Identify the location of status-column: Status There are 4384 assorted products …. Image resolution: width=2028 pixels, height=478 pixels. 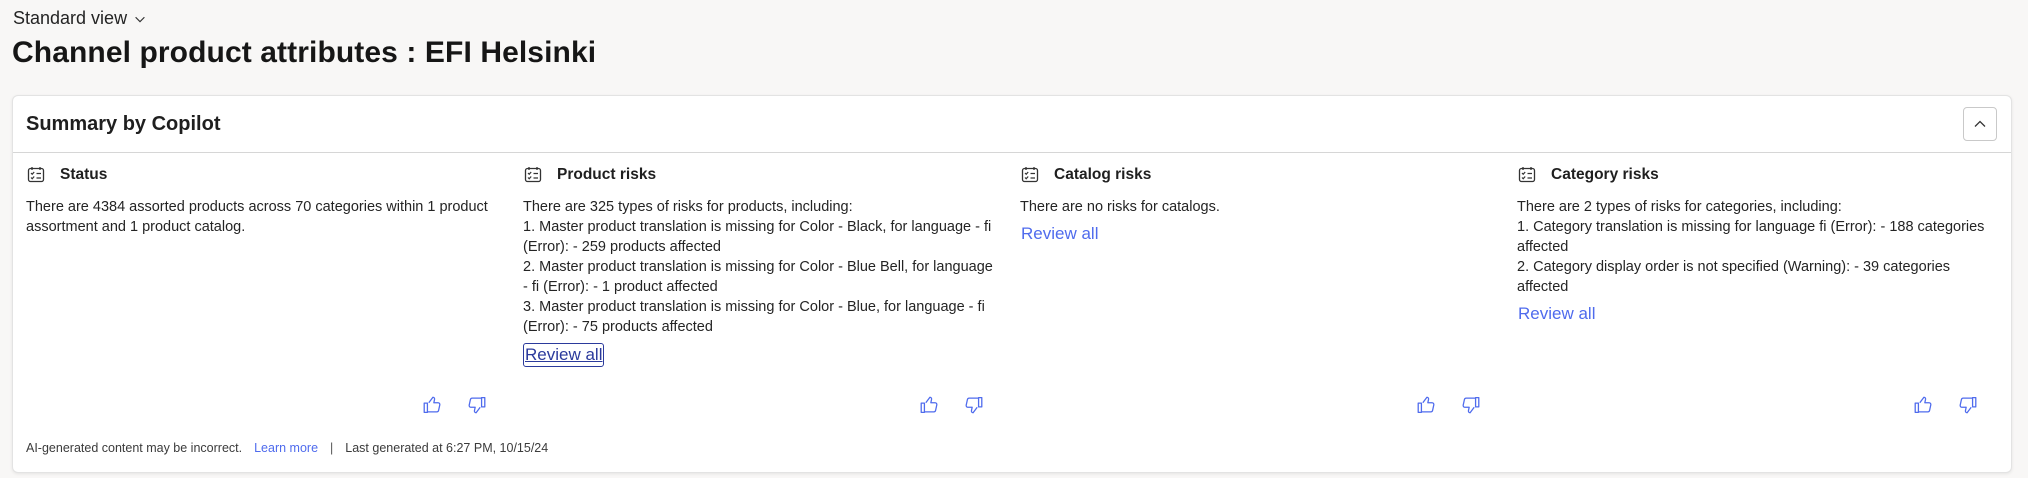
(261, 274).